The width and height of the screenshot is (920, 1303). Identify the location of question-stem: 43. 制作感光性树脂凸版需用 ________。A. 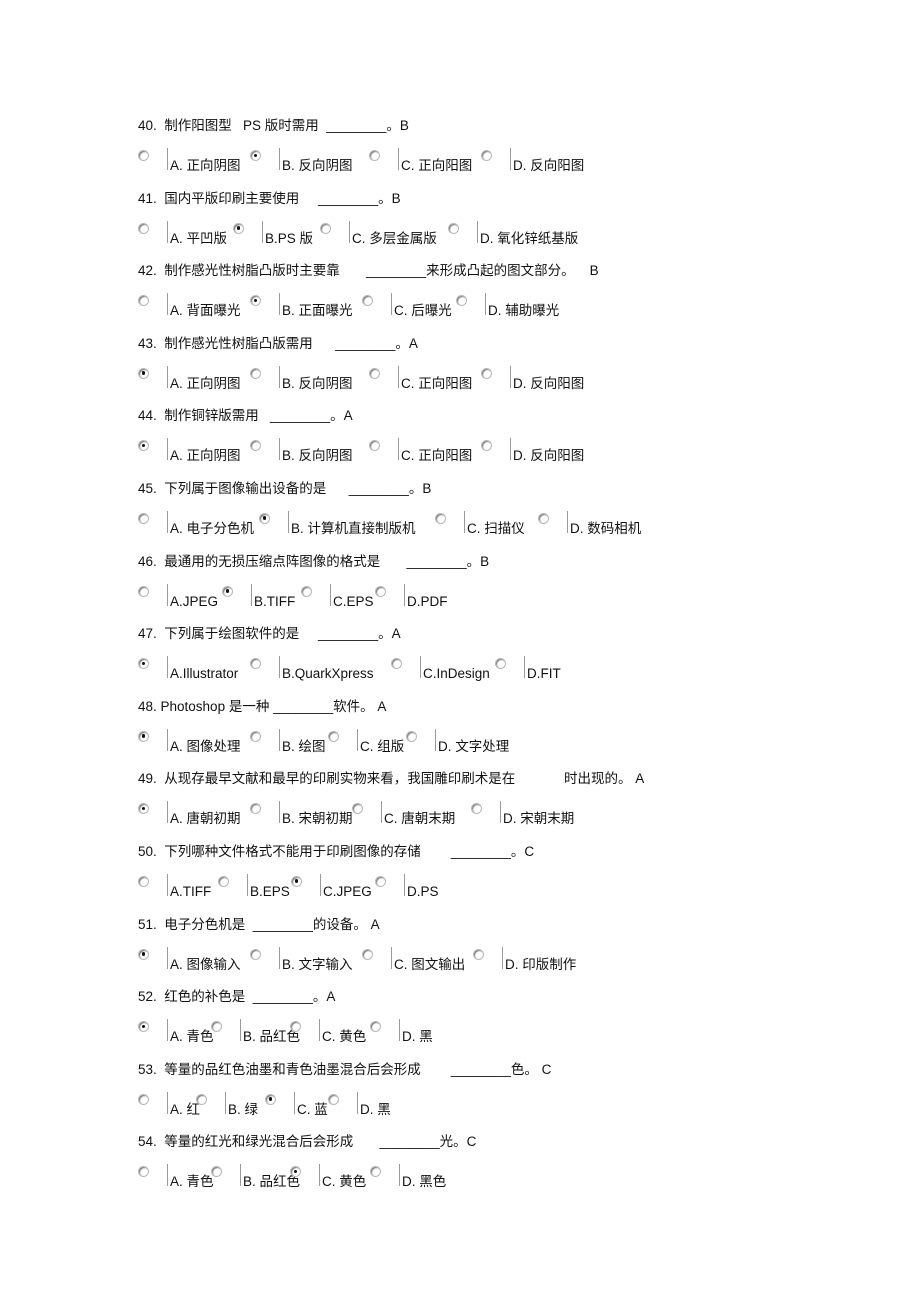
(278, 343).